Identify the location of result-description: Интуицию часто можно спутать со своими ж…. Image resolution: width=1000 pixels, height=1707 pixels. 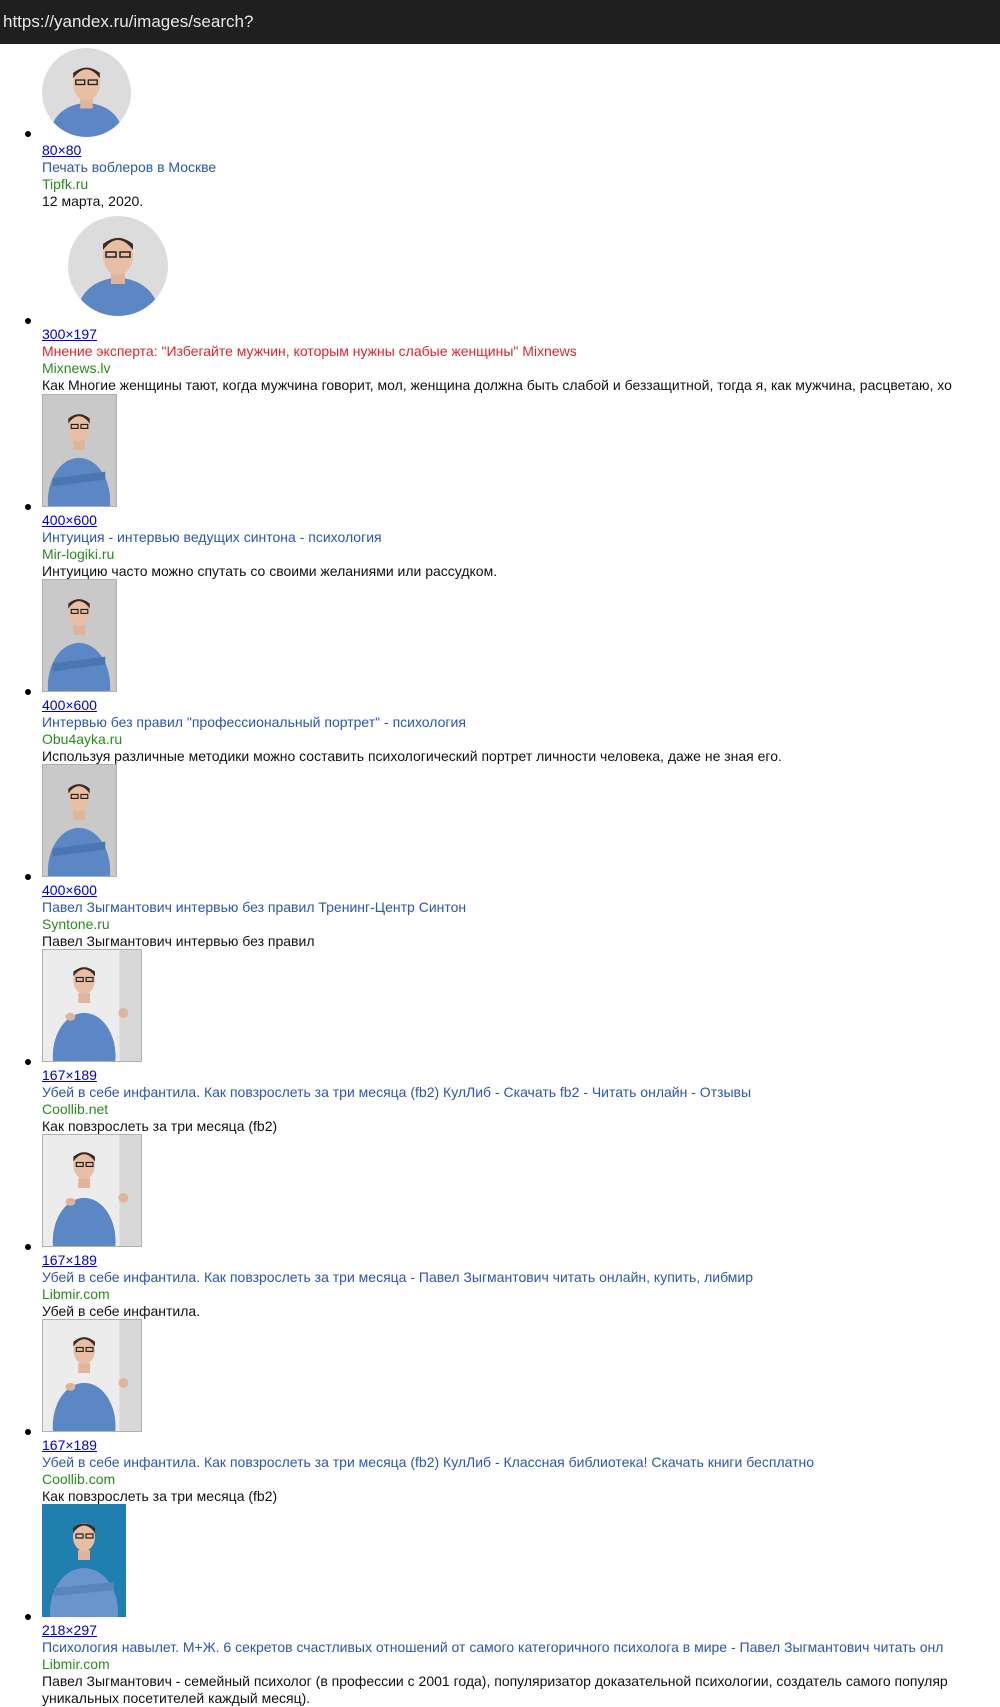
(270, 571).